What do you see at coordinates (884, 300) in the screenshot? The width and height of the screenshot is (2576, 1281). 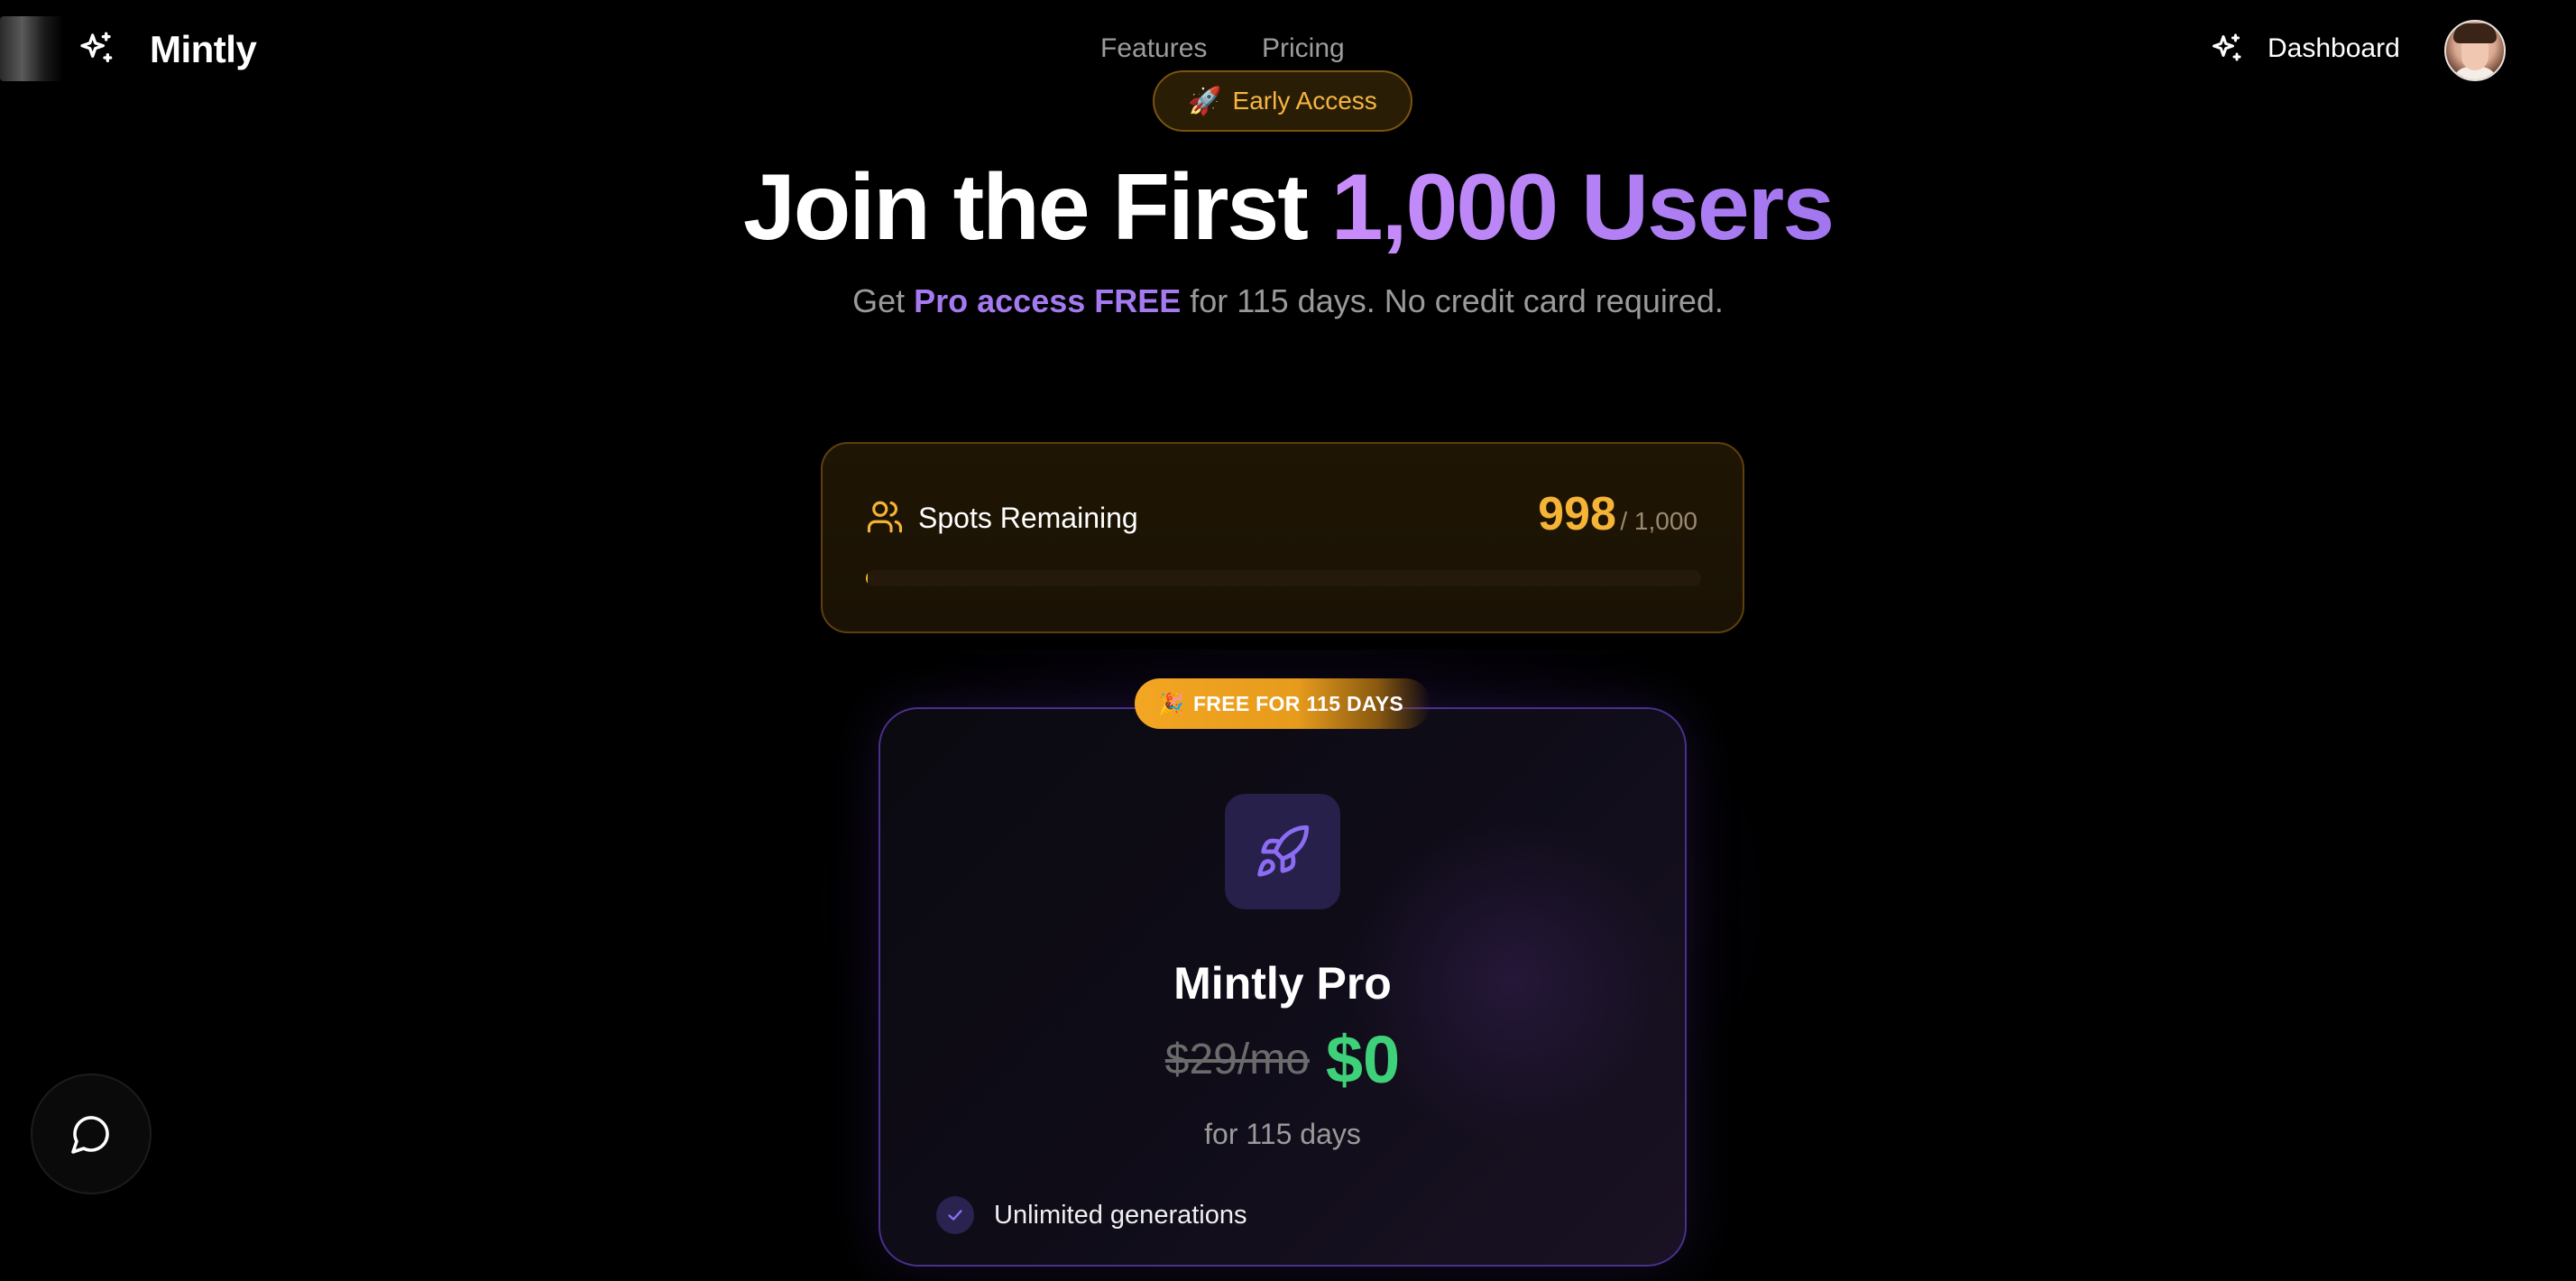 I see `subtitle-prefix: Get` at bounding box center [884, 300].